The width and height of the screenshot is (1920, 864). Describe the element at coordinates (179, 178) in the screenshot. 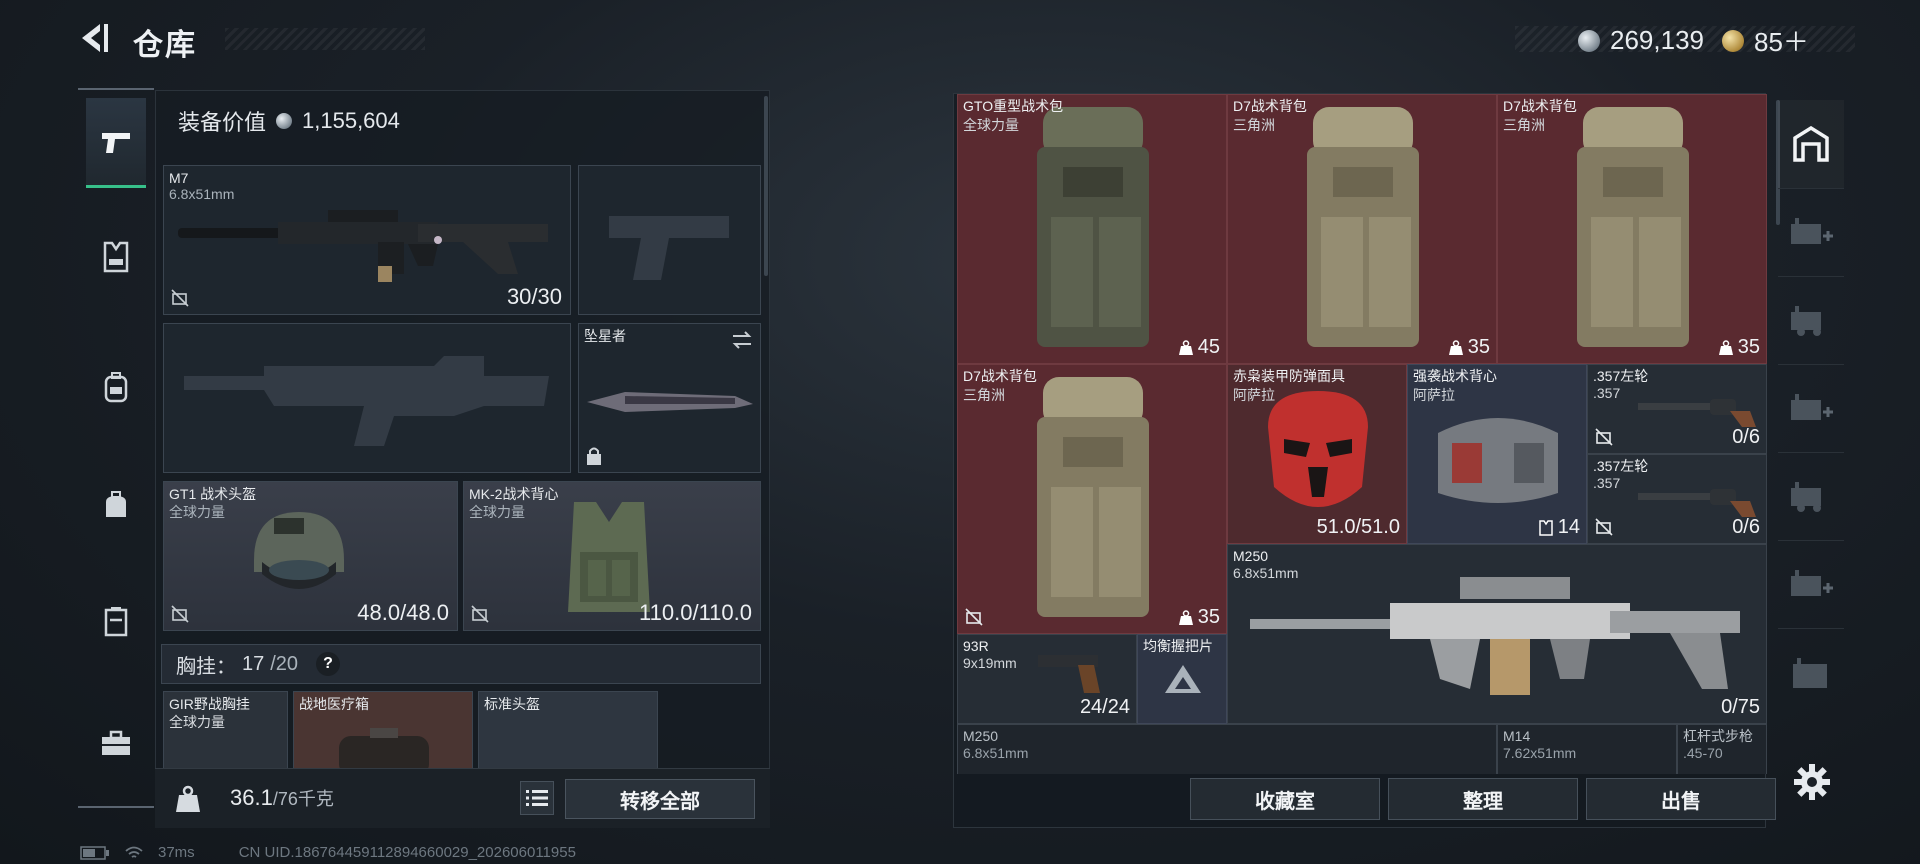

I see `weapon-name: M7` at that location.